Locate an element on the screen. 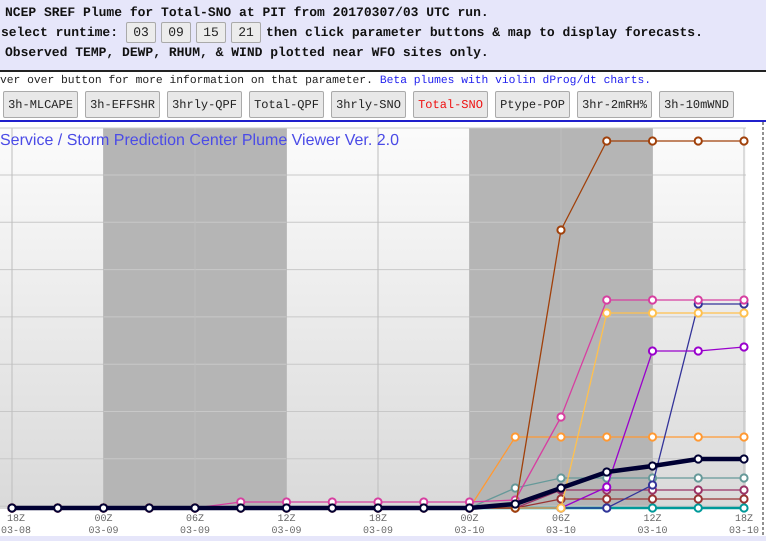 This screenshot has height=546, width=766. parameter-button: Total-SNO is located at coordinates (450, 104).